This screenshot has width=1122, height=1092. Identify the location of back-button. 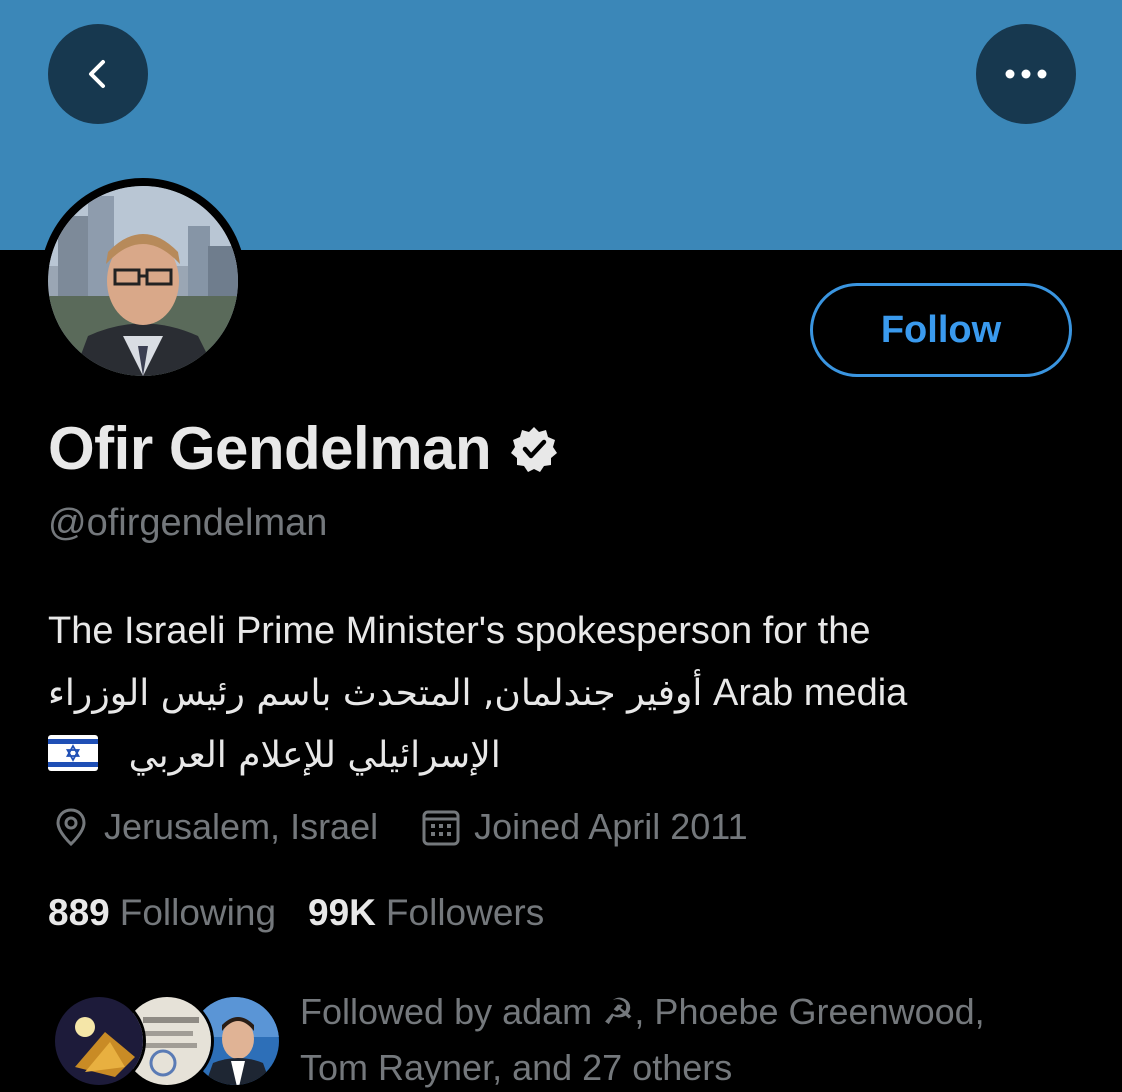
(98, 74).